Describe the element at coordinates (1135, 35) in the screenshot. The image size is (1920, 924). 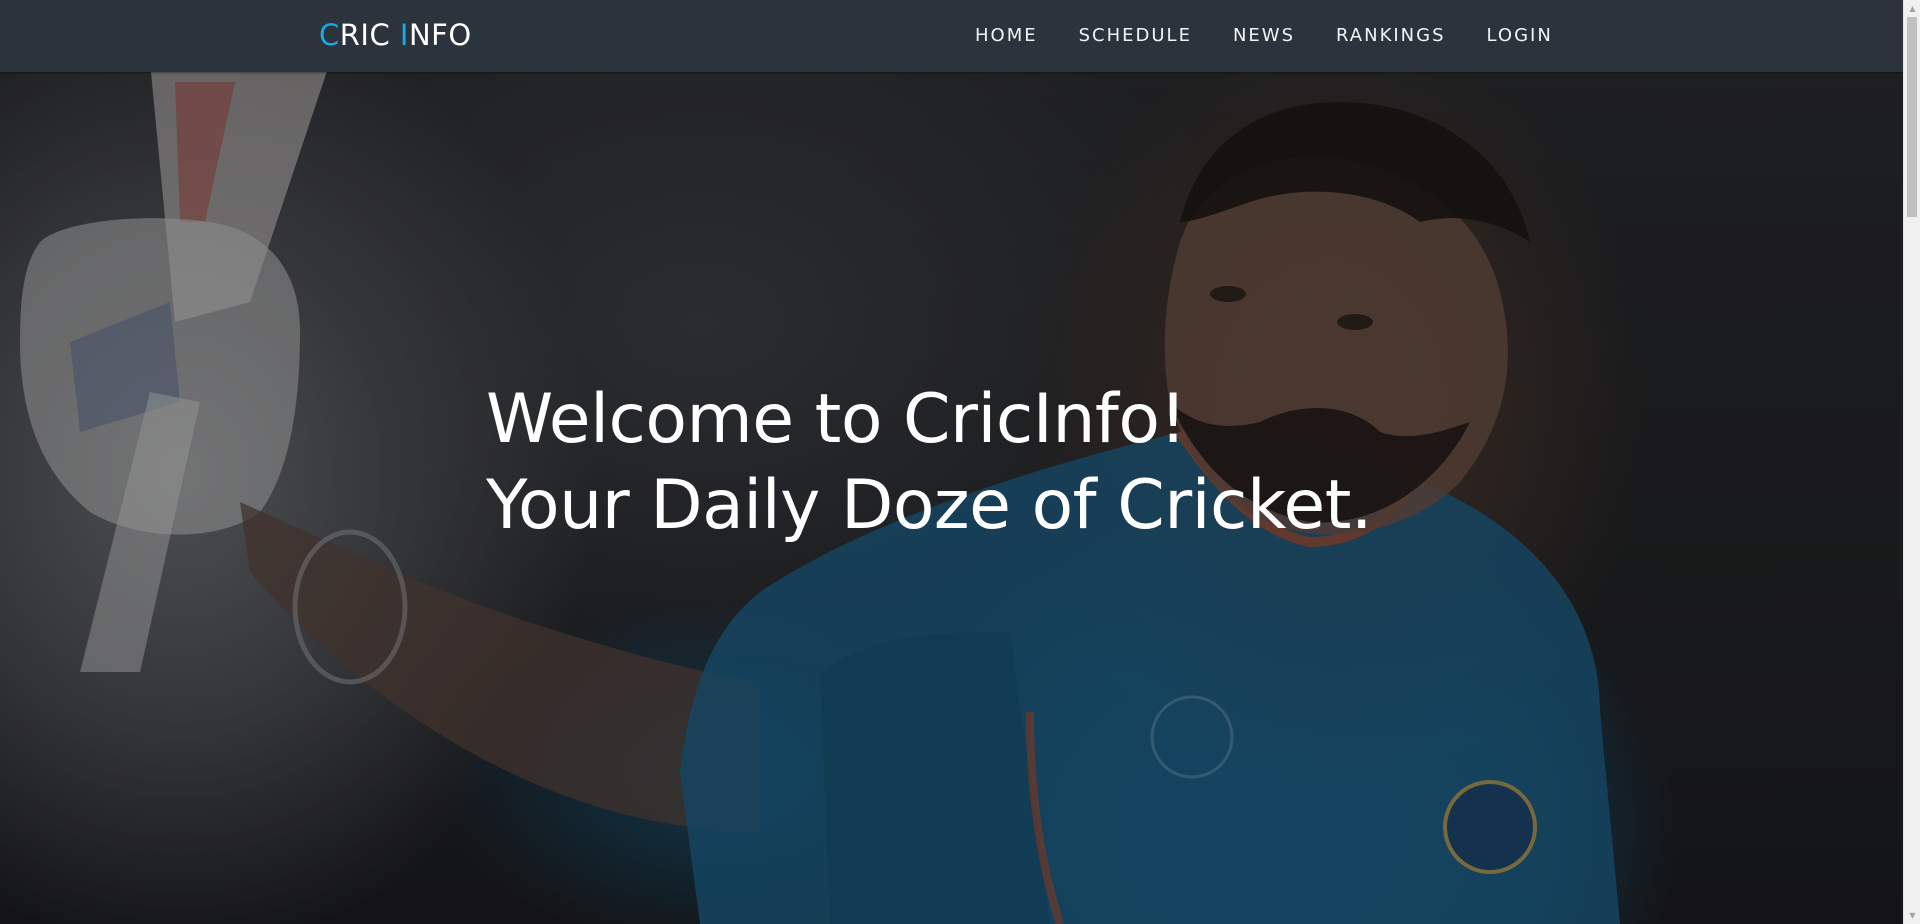
I see `nav-schedule-link: SCHEDULE` at that location.